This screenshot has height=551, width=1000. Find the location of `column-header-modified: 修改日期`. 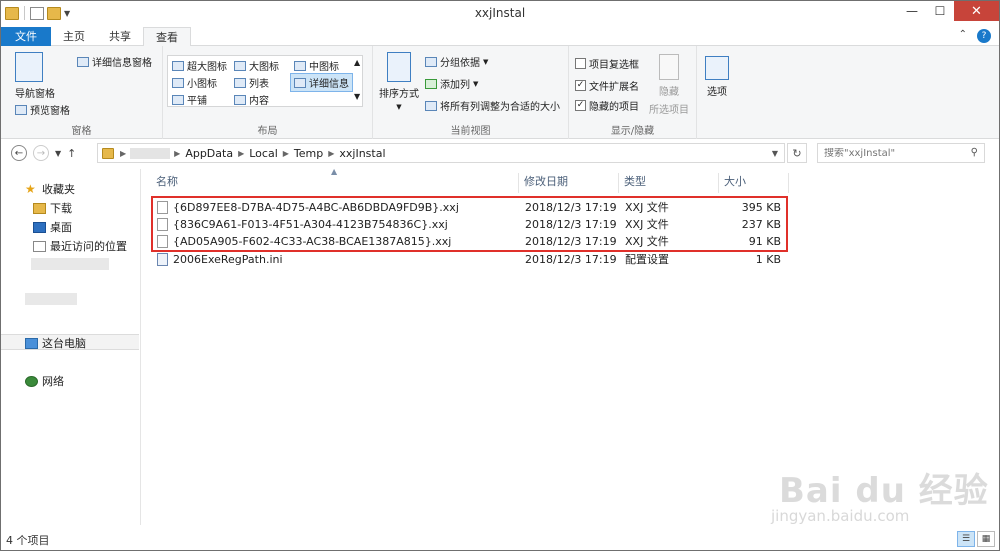

column-header-modified: 修改日期 is located at coordinates (569, 183).